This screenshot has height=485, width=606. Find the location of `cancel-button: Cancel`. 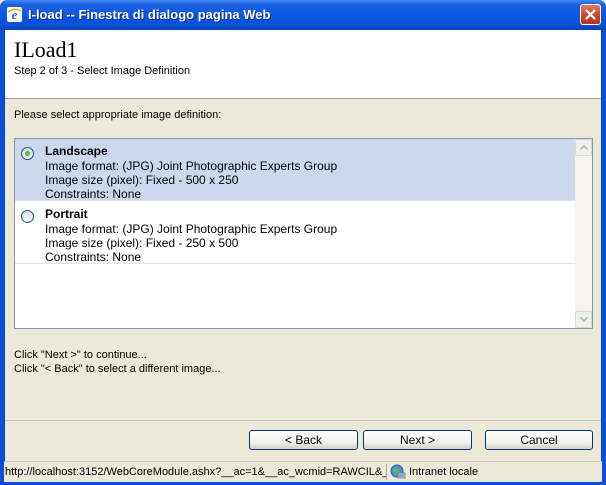

cancel-button: Cancel is located at coordinates (539, 440).